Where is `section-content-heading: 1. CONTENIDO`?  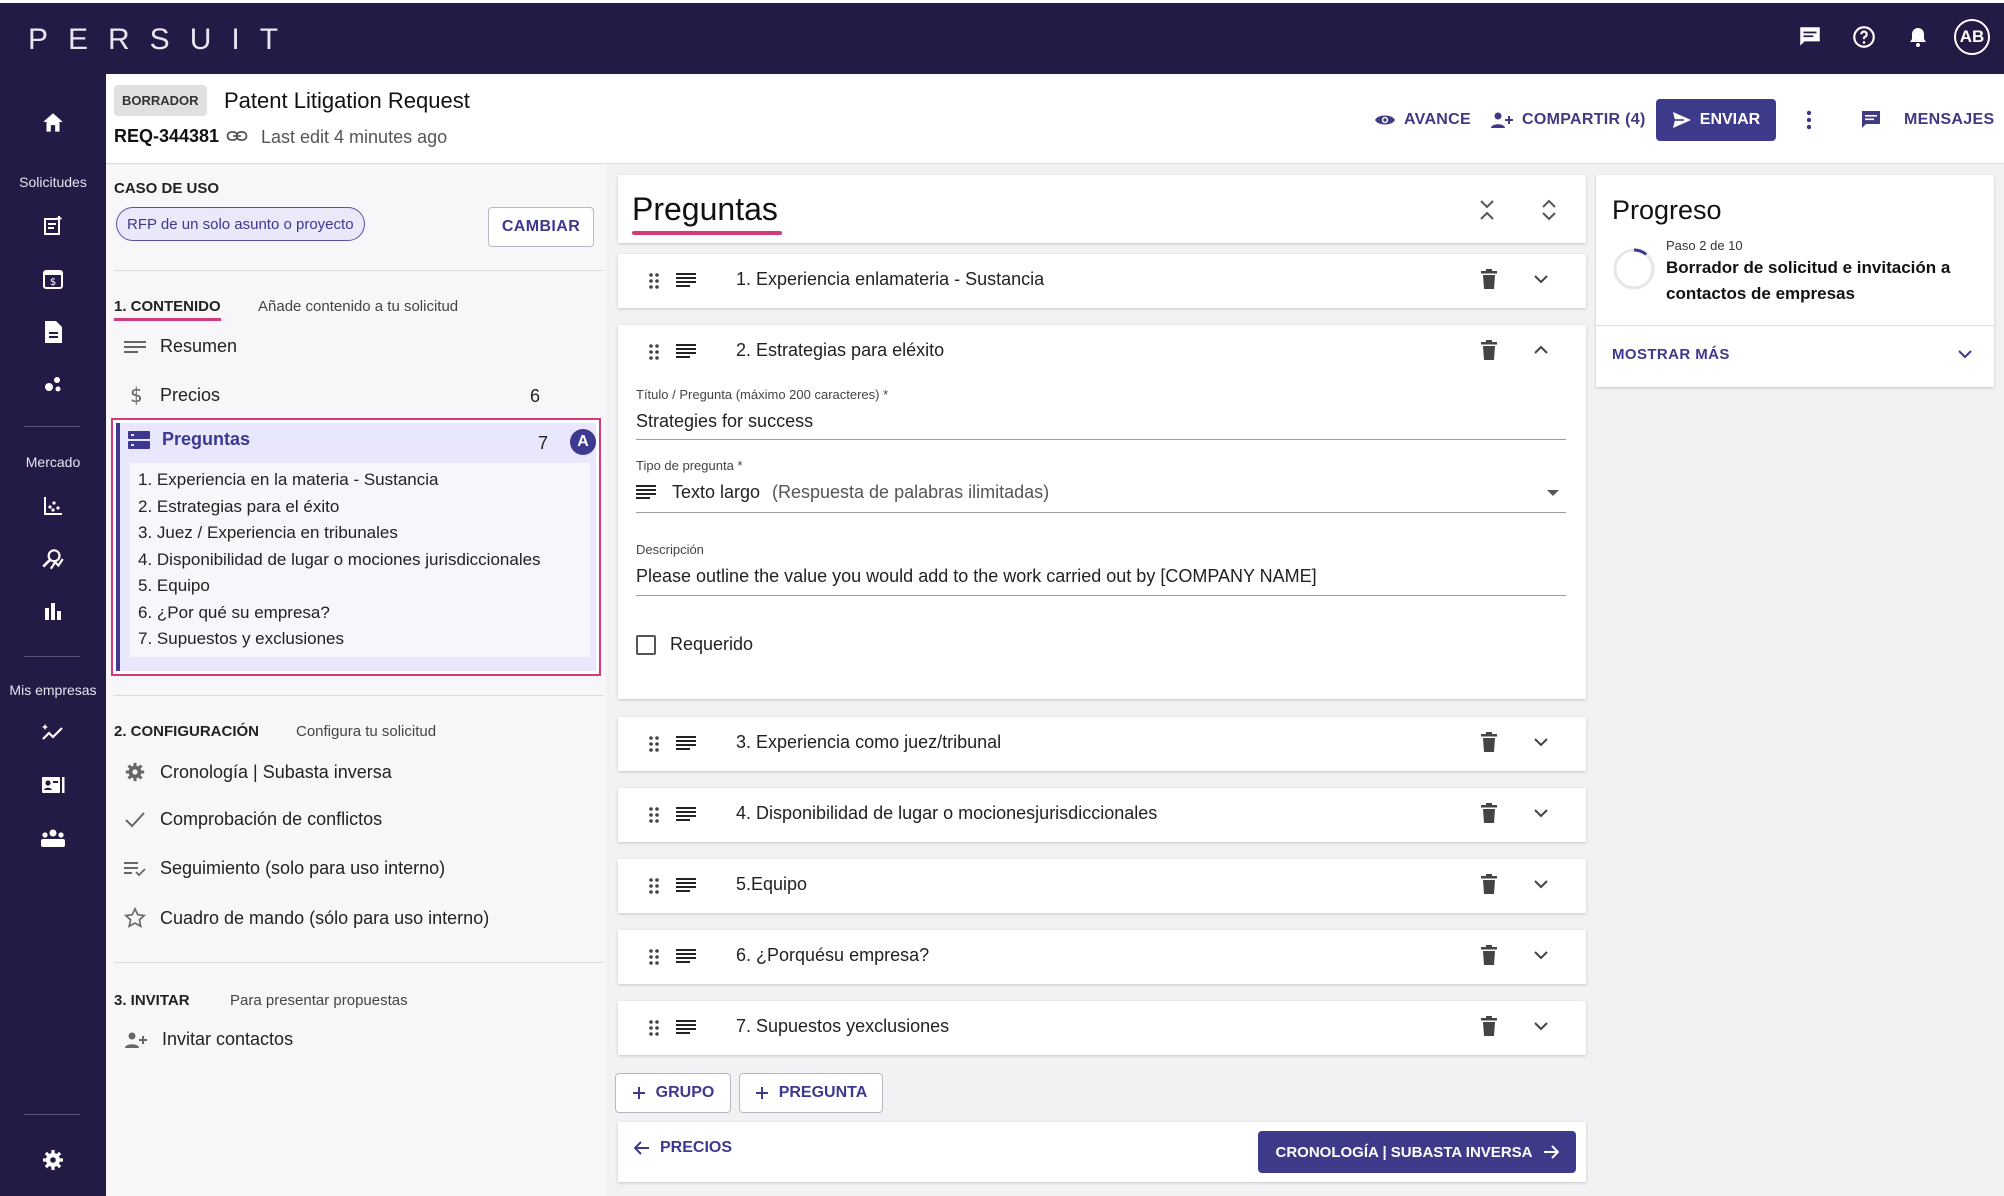 section-content-heading: 1. CONTENIDO is located at coordinates (167, 309).